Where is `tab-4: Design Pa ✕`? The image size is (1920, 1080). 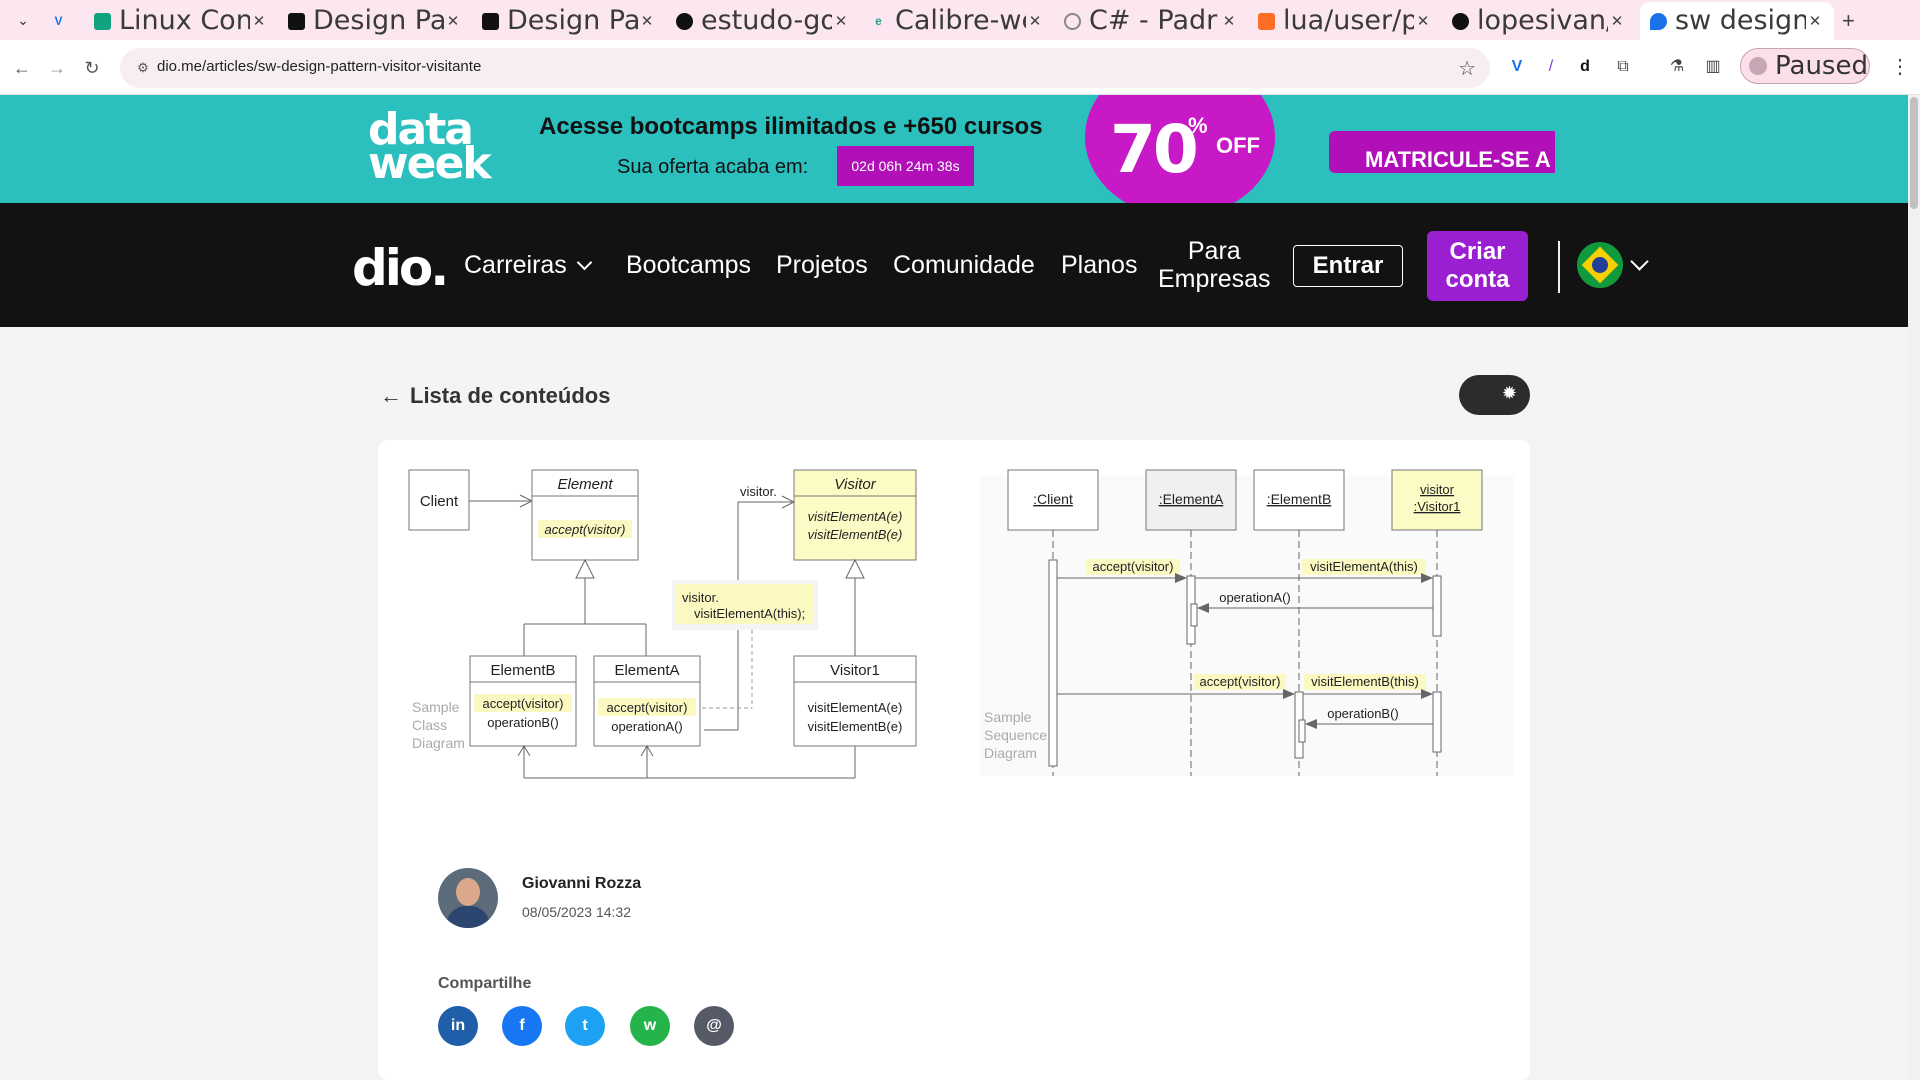 tab-4: Design Pa ✕ is located at coordinates (569, 21).